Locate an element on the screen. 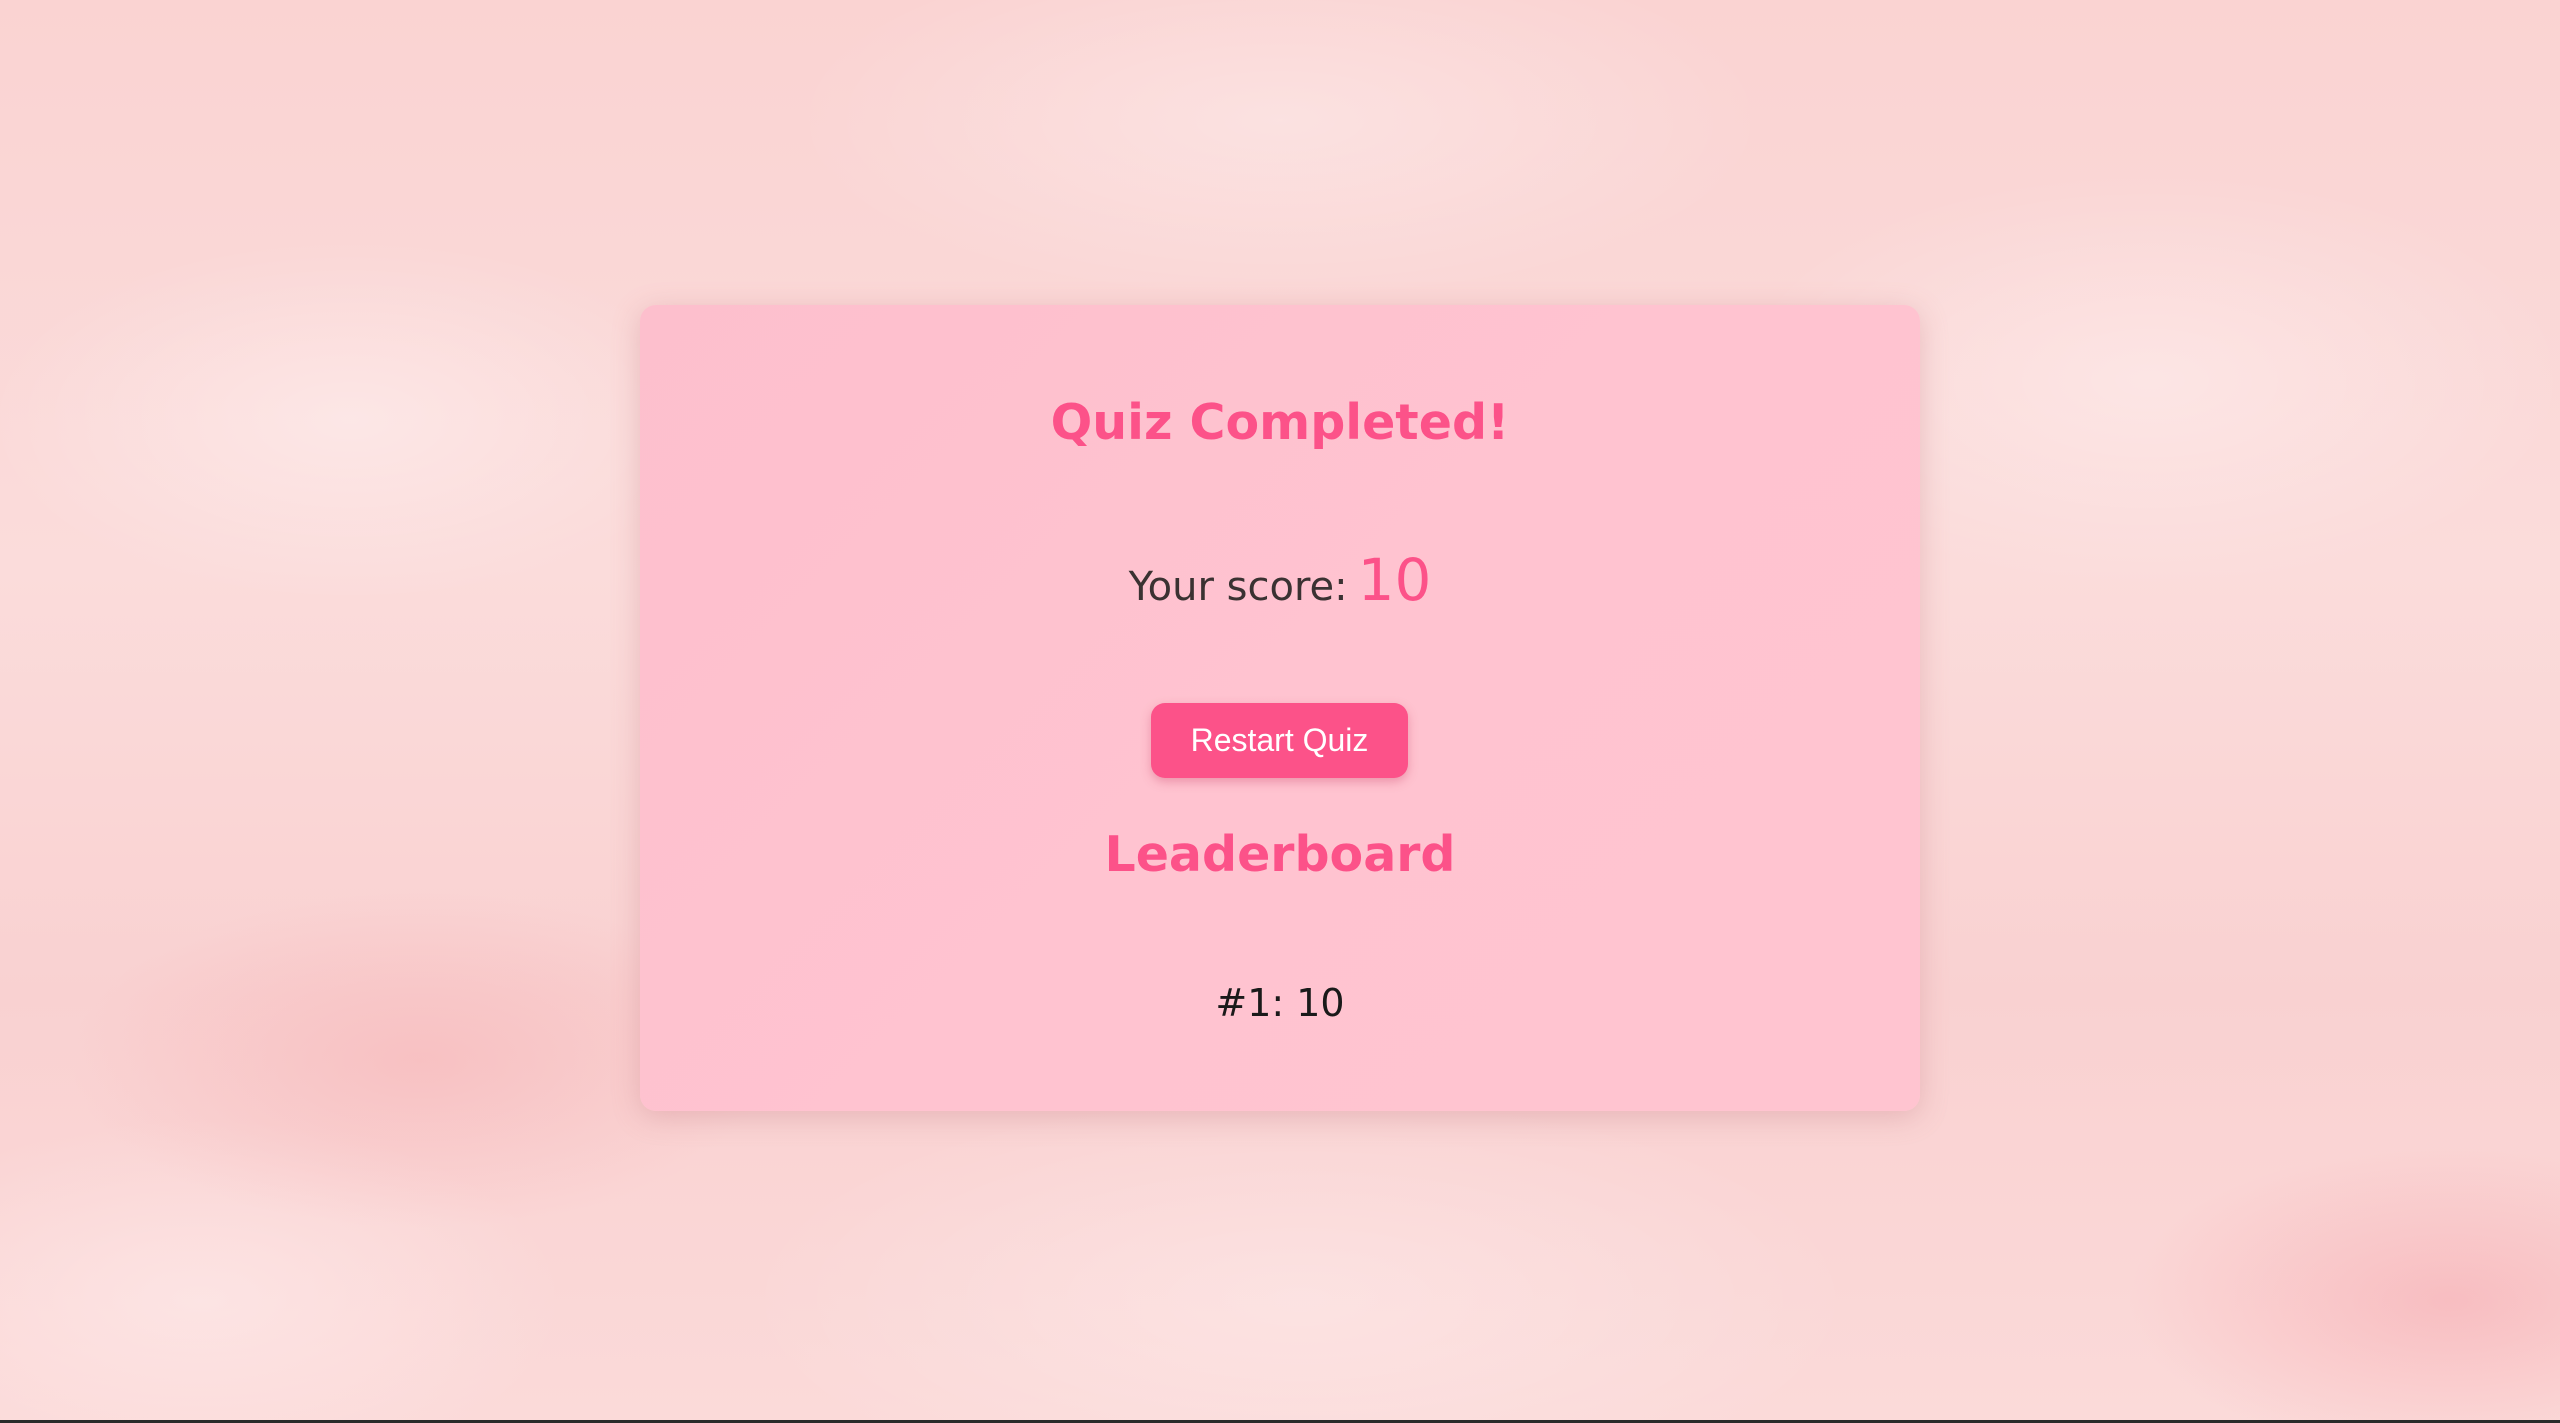 The height and width of the screenshot is (1423, 2560). leaderboard-list: #1: 10 is located at coordinates (1280, 1003).